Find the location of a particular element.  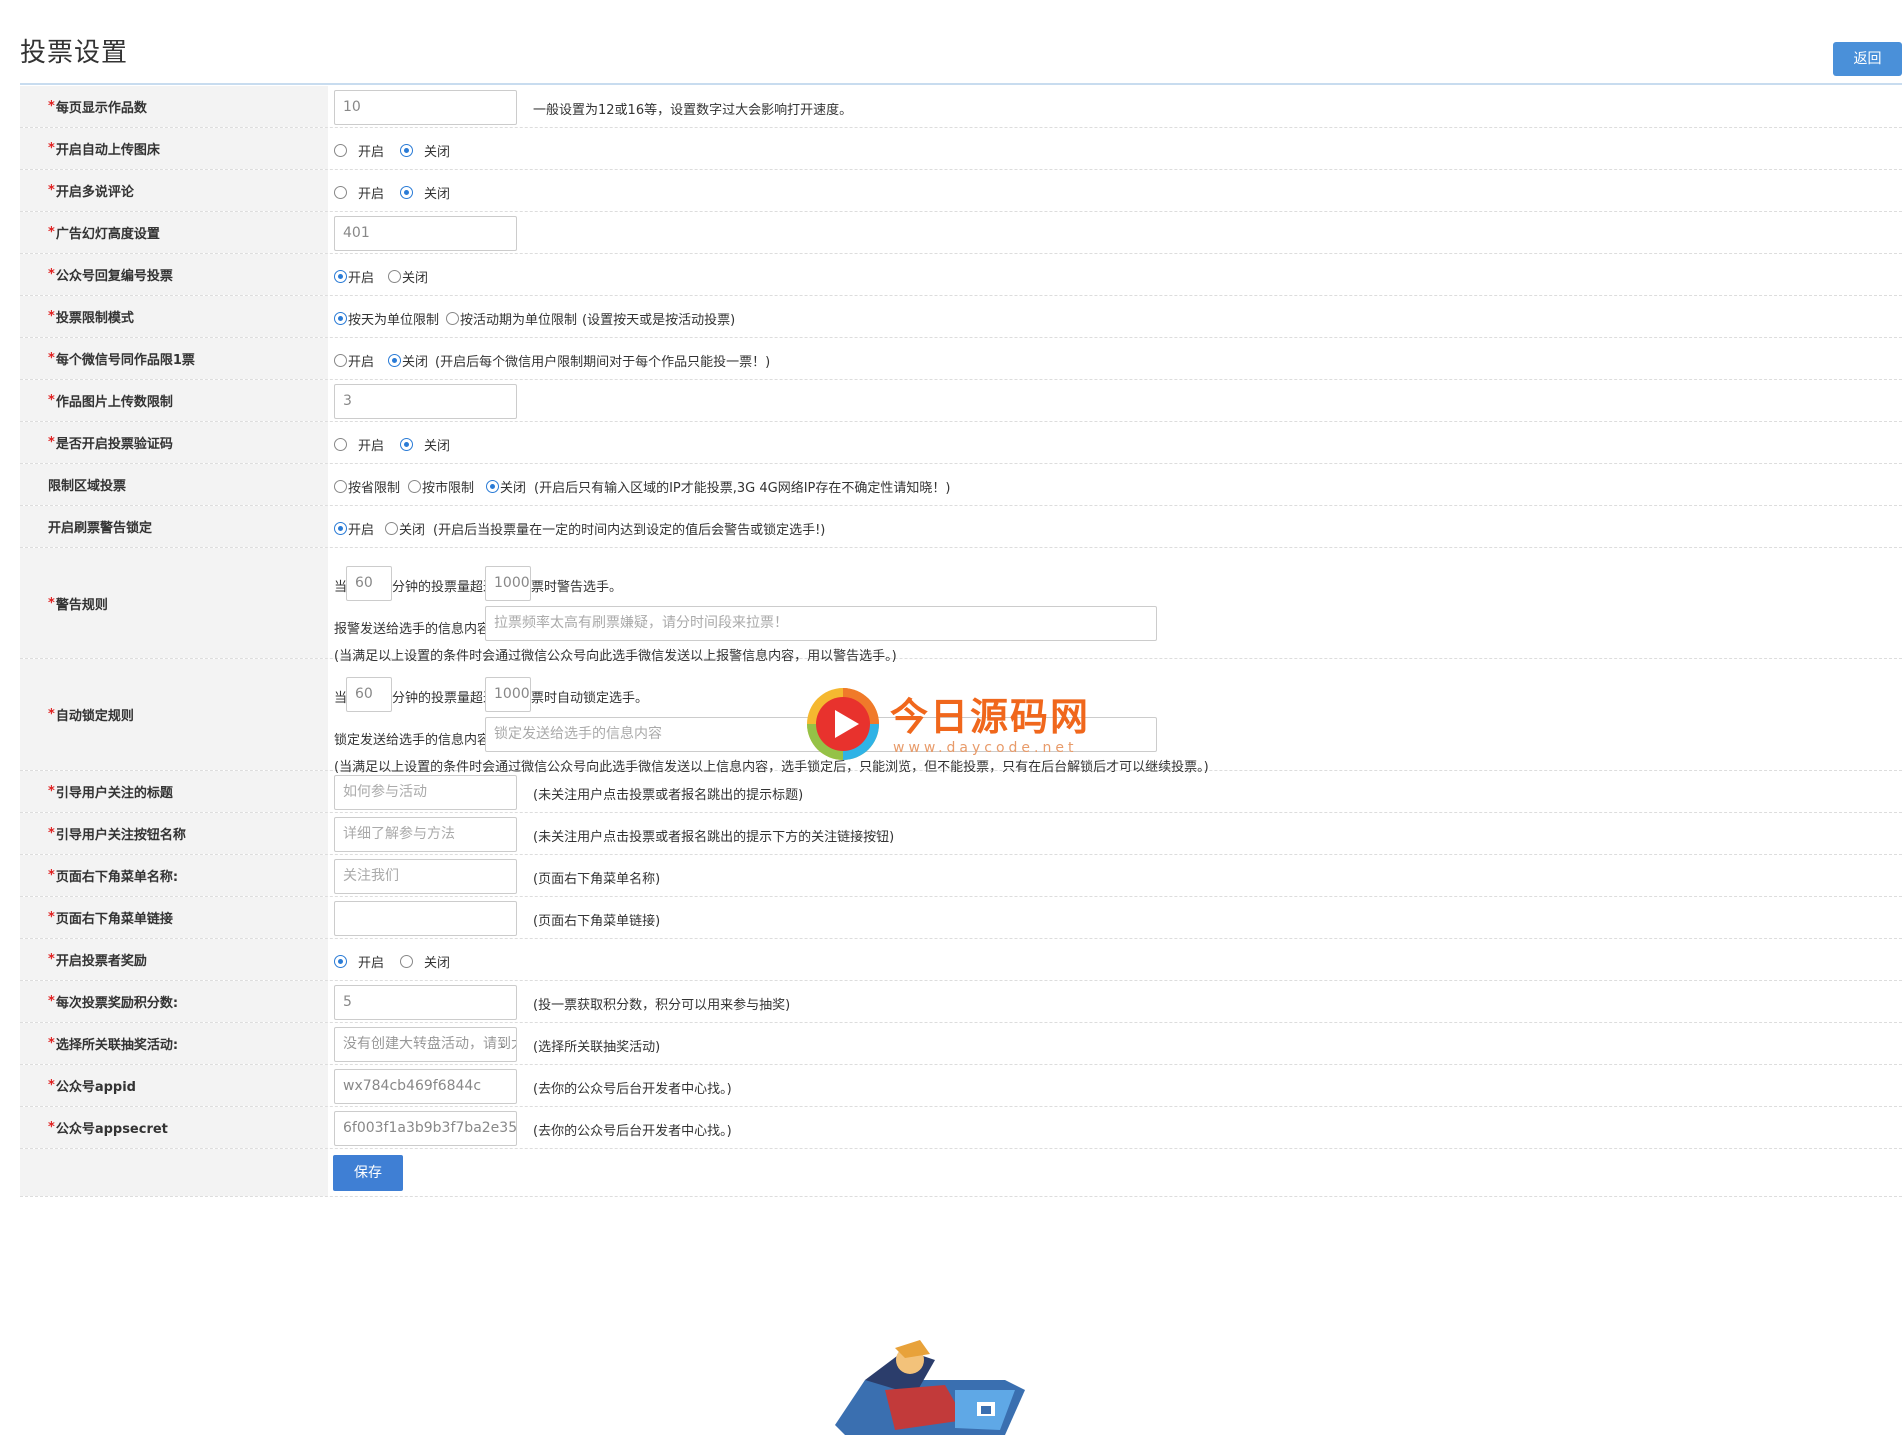

one-vote-on-radio: 开启 is located at coordinates (354, 360).